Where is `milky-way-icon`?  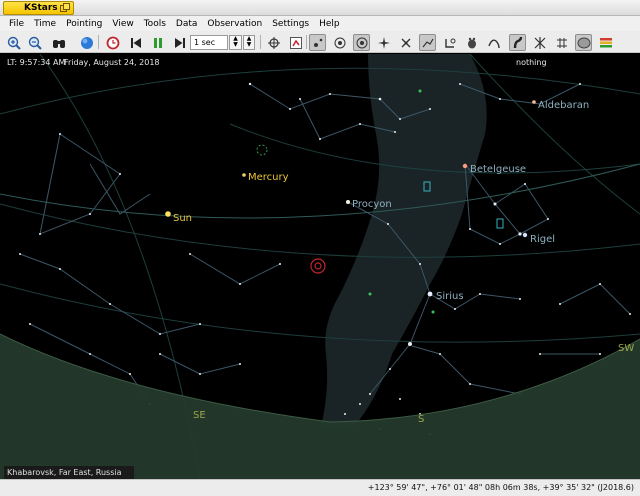
milky-way-icon is located at coordinates (517, 42).